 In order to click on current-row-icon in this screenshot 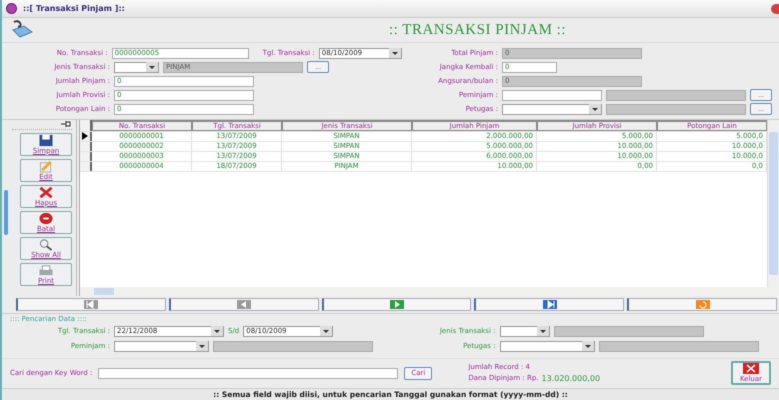, I will do `click(85, 136)`.